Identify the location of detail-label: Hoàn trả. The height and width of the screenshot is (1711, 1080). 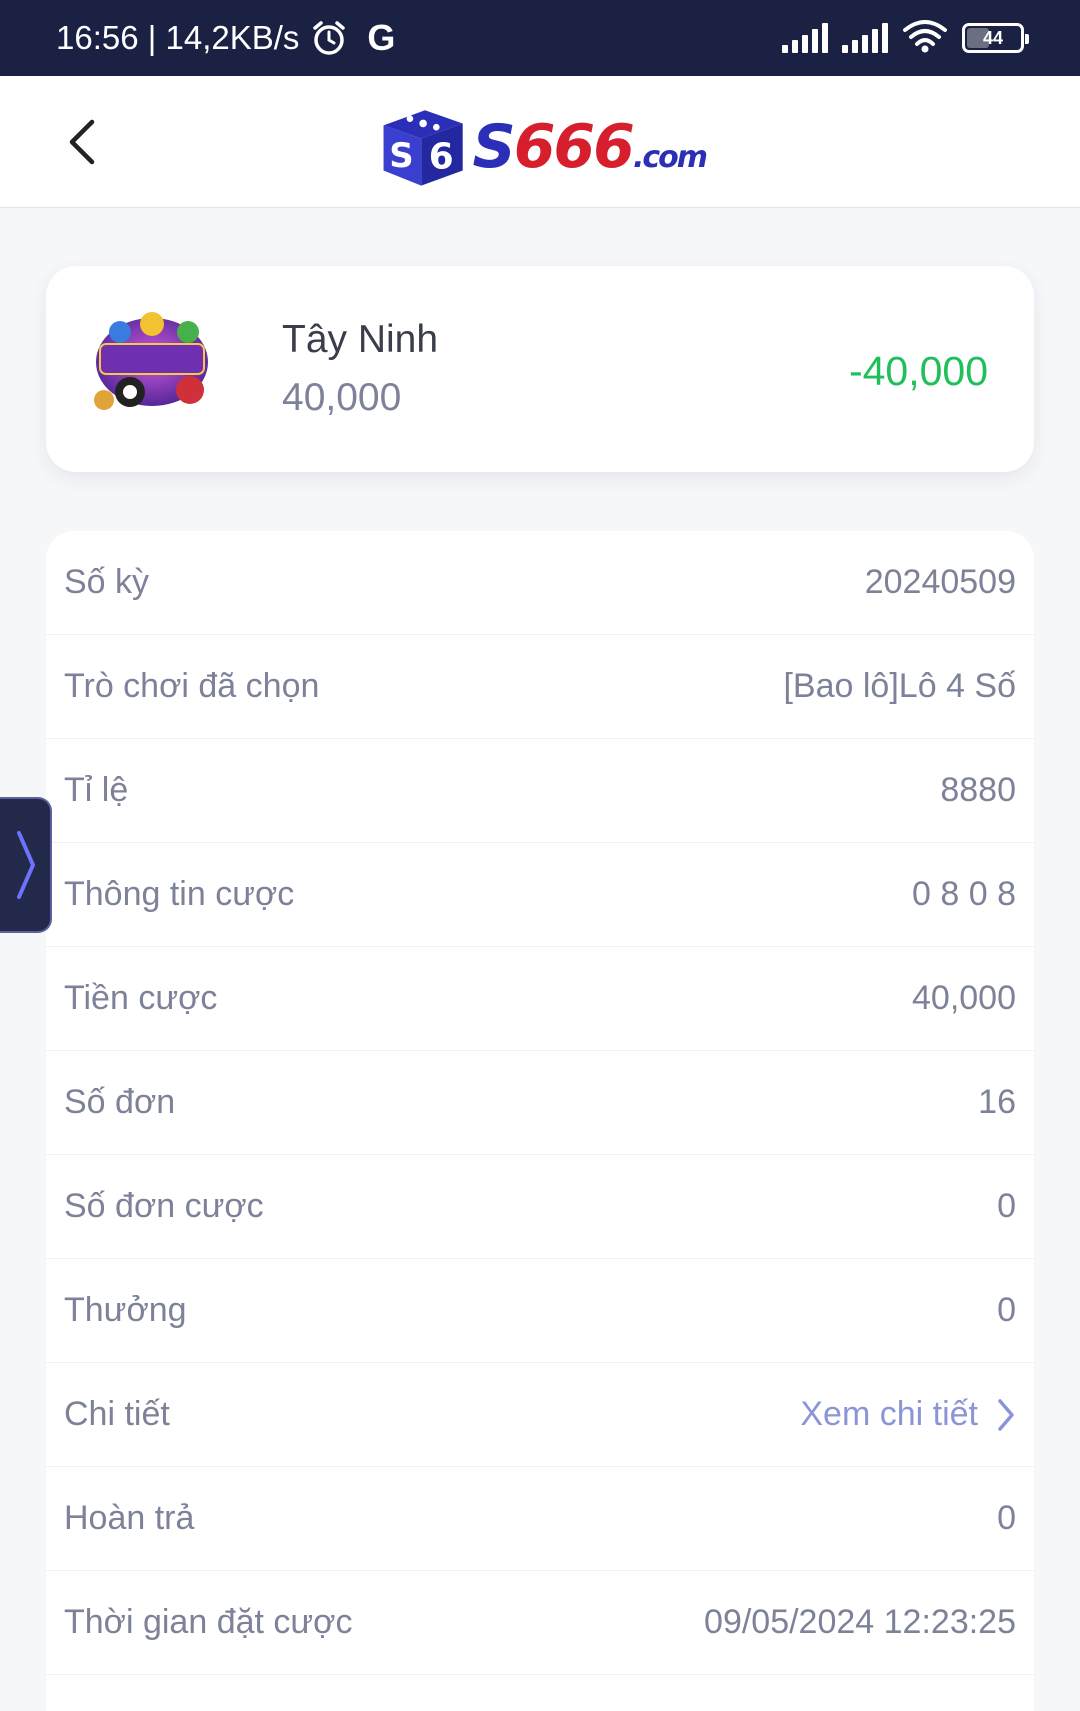
(129, 1518).